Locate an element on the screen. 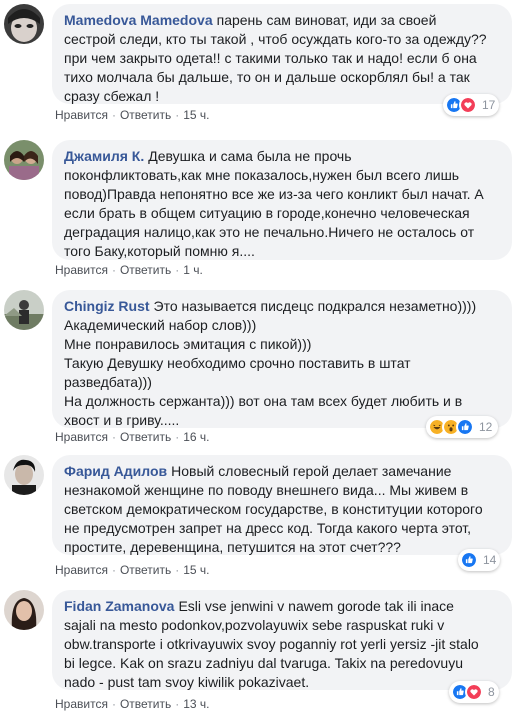 This screenshot has width=521, height=720. reaction-count: 8 is located at coordinates (491, 692).